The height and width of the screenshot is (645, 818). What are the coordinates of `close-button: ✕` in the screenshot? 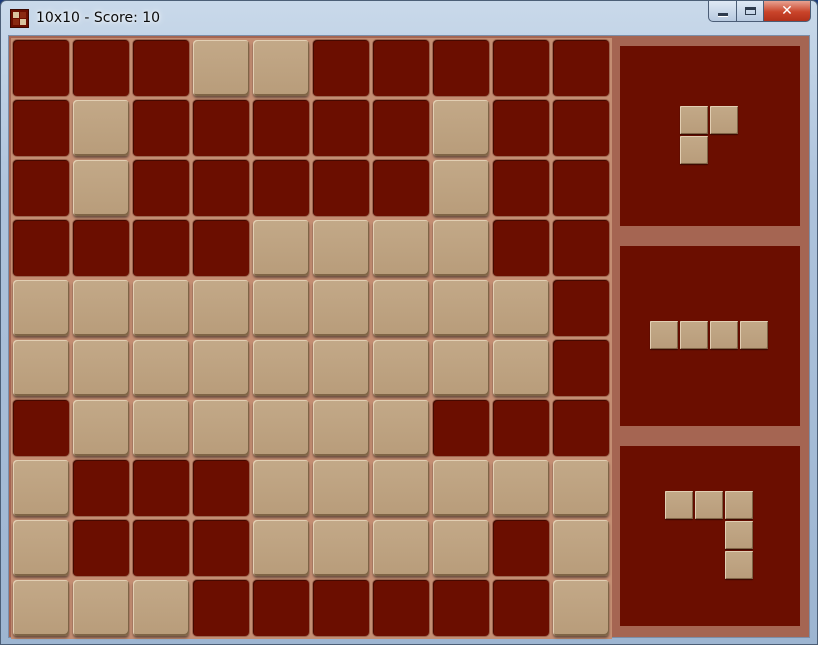 It's located at (787, 11).